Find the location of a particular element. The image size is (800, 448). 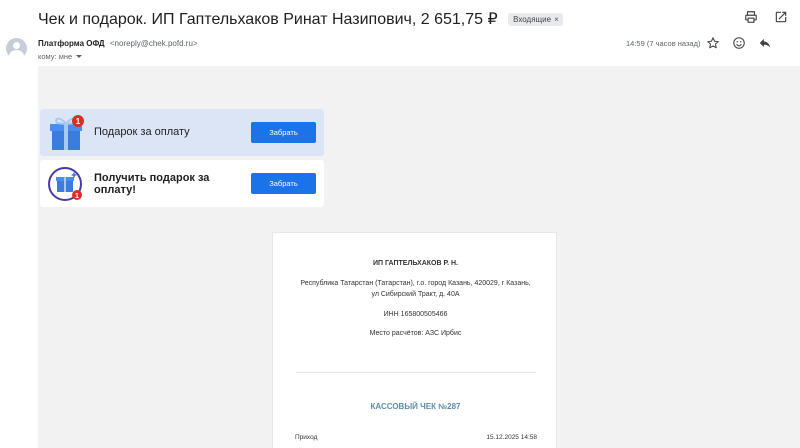

recipient-toggle: кому: мне is located at coordinates (60, 56).